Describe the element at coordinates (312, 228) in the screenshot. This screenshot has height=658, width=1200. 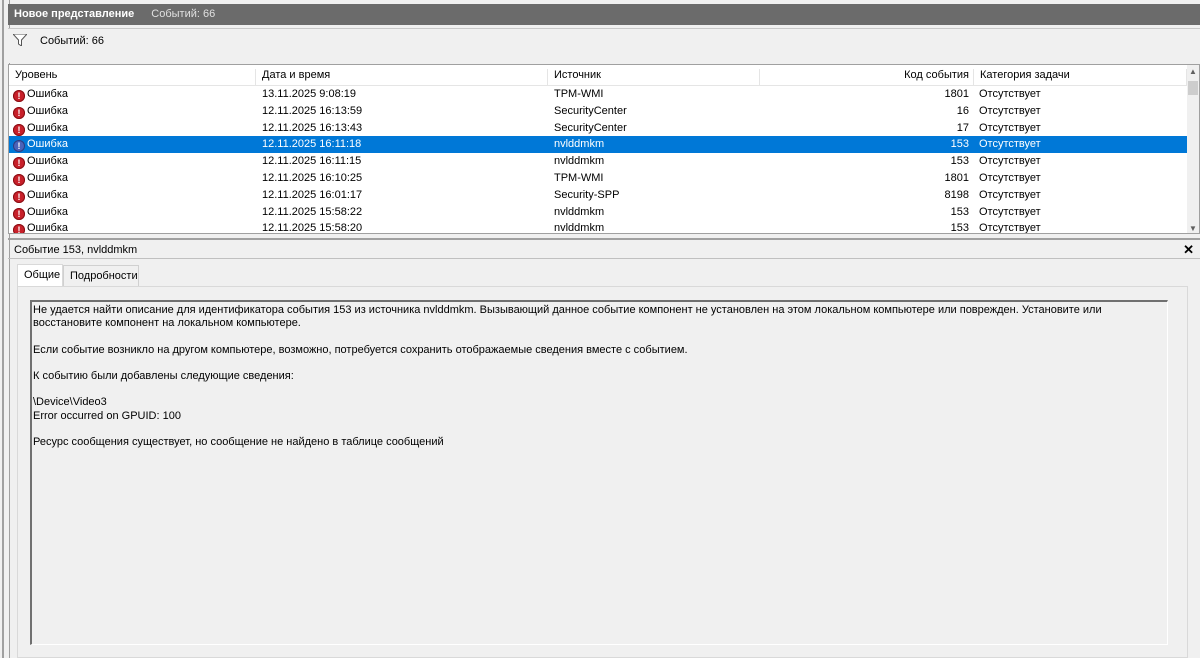
I see `cell-date: 12.11.2025 15:58:20` at that location.